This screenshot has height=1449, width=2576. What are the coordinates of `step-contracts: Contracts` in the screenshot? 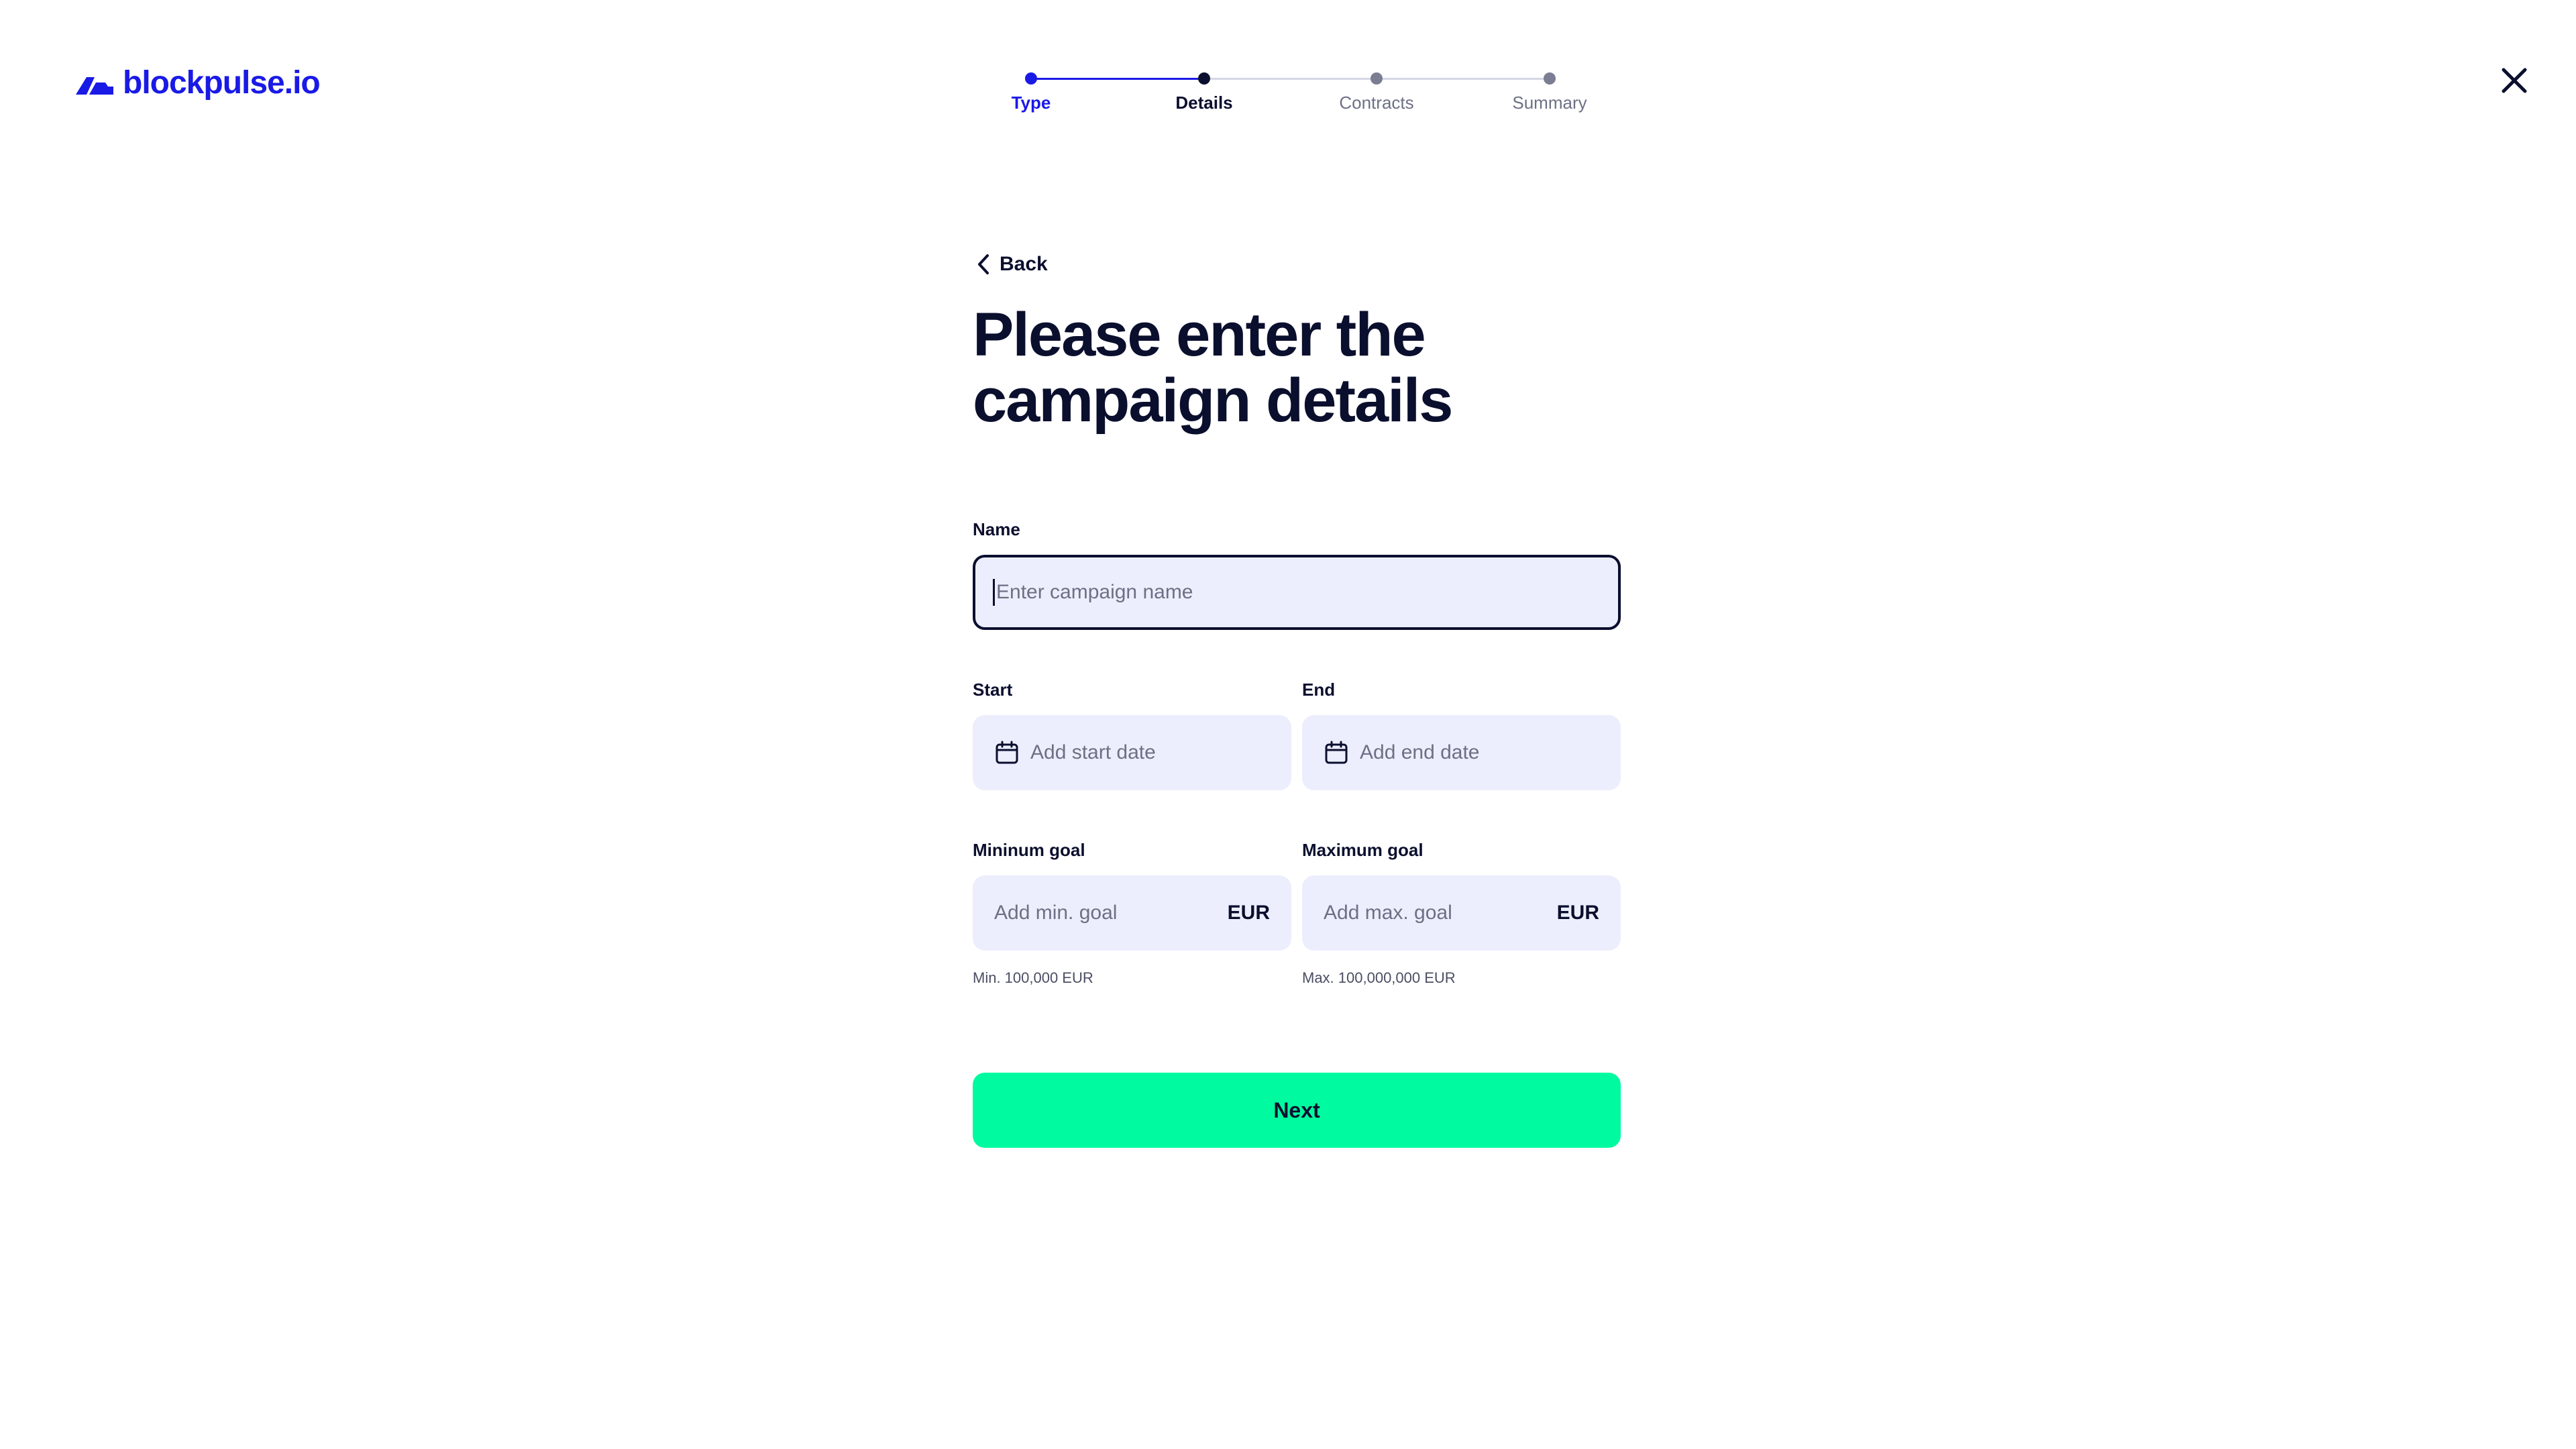 It's located at (1376, 90).